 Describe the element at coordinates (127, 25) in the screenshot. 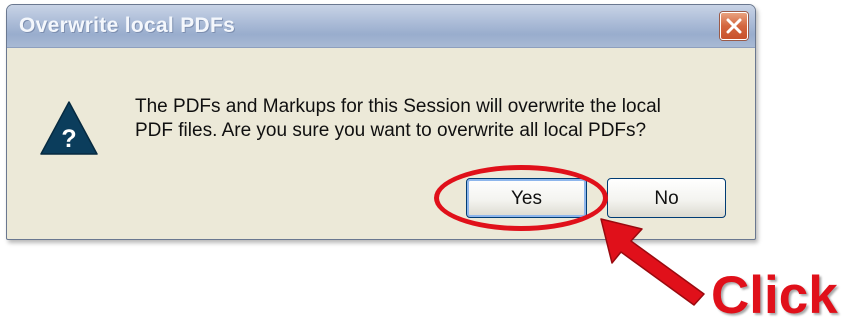

I see `dialog-title: Overwrite local PDFs` at that location.